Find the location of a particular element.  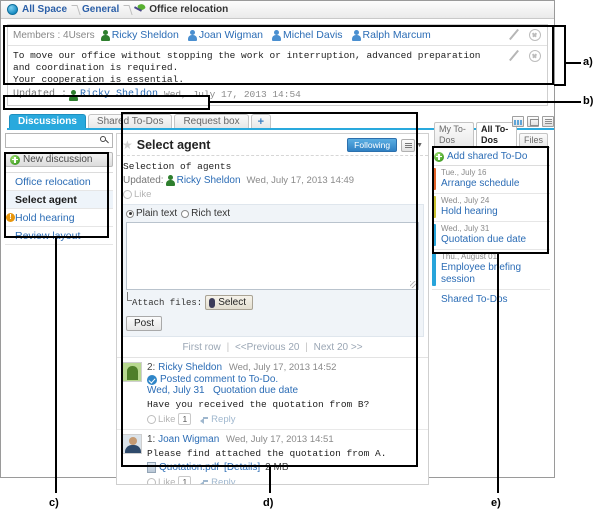

thread-updated-by: Ricky Sheldon is located at coordinates (203, 180).